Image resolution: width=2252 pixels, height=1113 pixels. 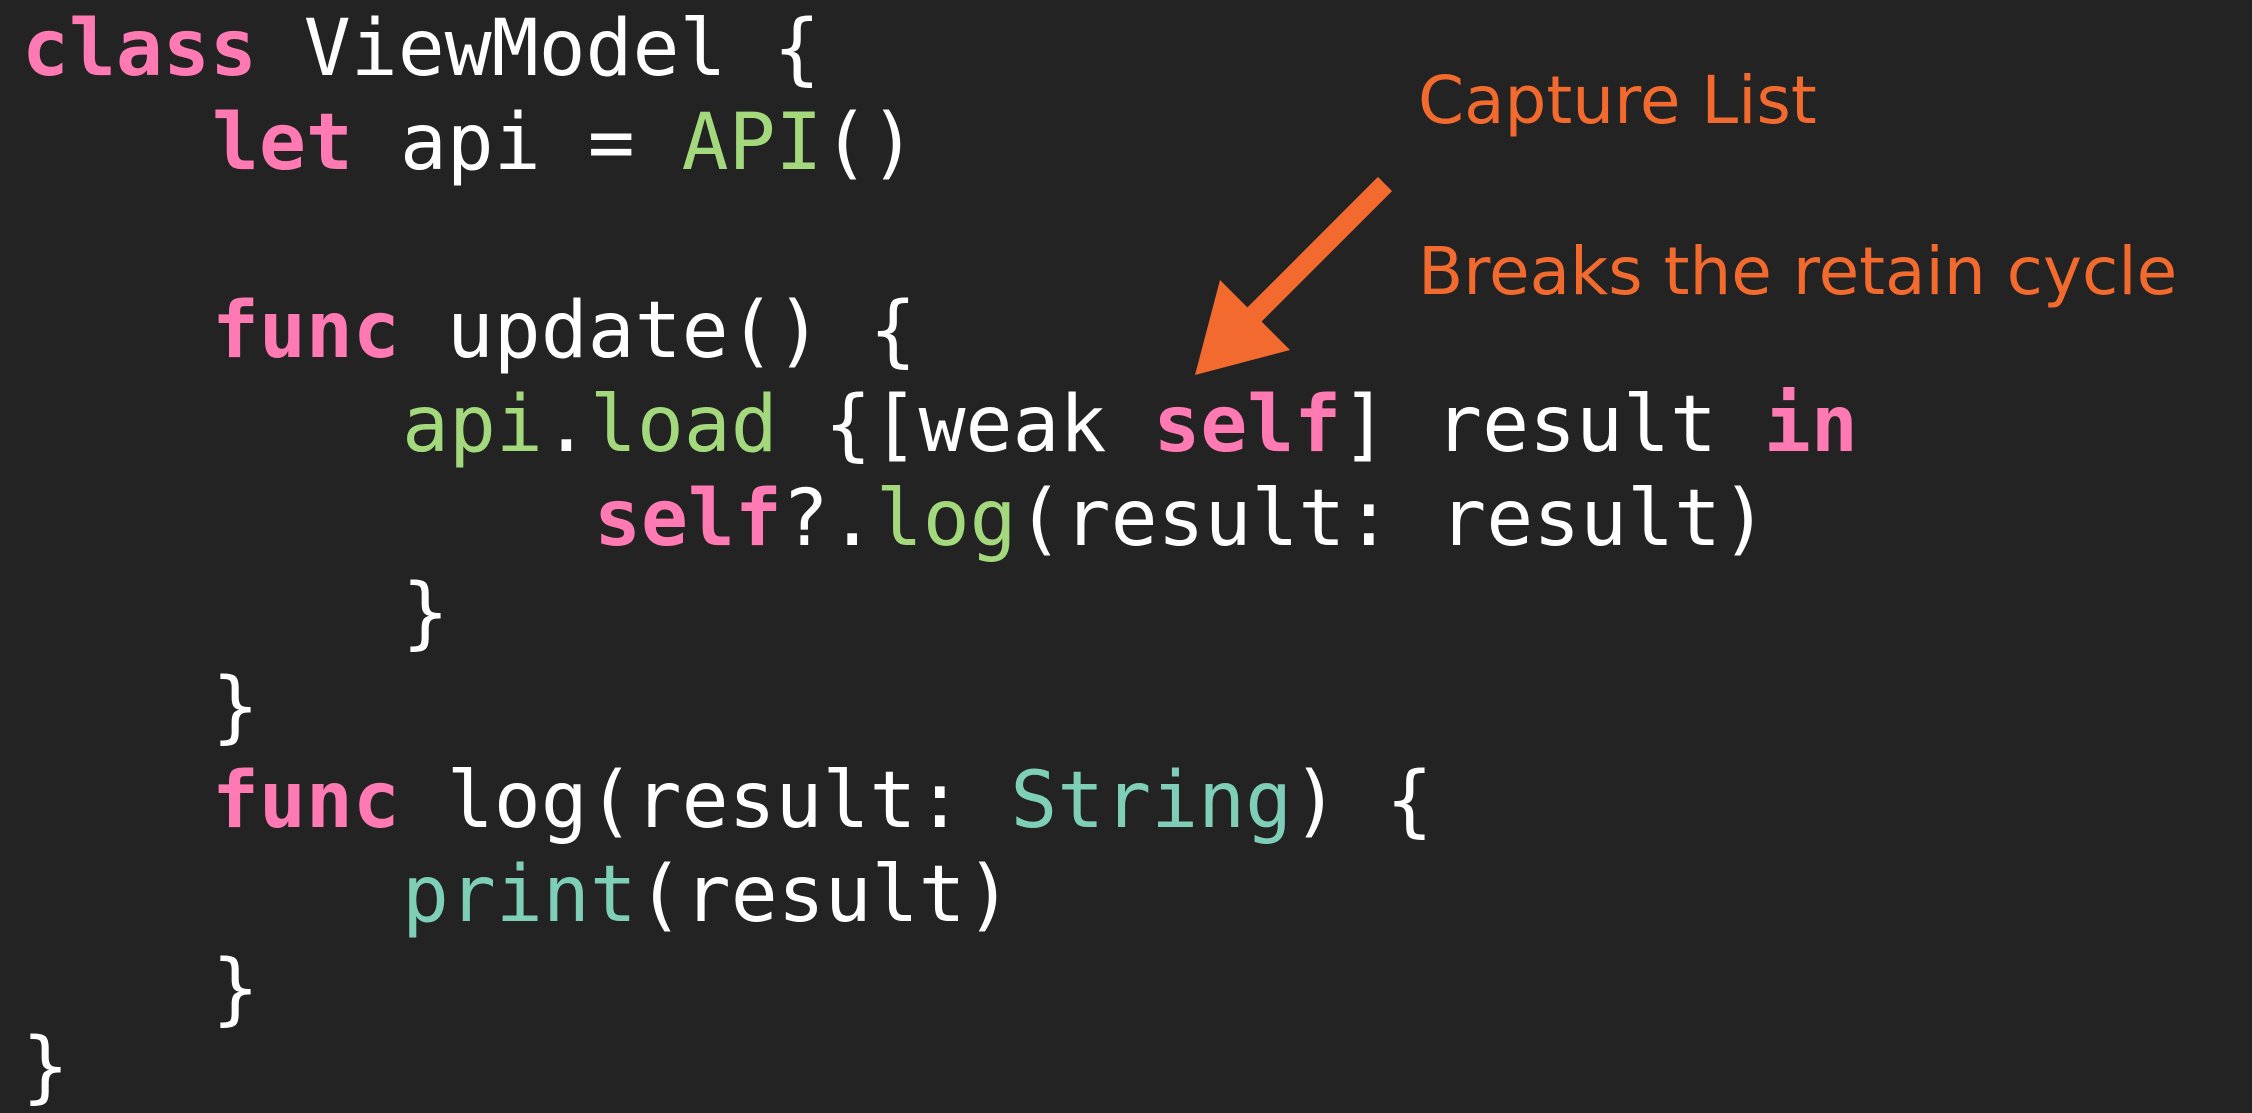 I want to click on type-name: String, so click(x=1151, y=801).